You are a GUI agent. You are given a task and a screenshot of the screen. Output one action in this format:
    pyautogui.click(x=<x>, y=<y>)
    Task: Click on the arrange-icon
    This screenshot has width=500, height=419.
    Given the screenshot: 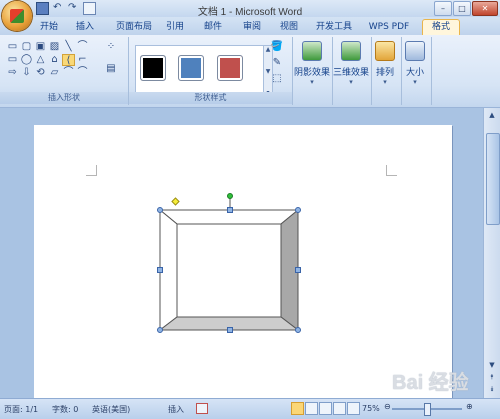 What is the action you would take?
    pyautogui.click(x=385, y=51)
    